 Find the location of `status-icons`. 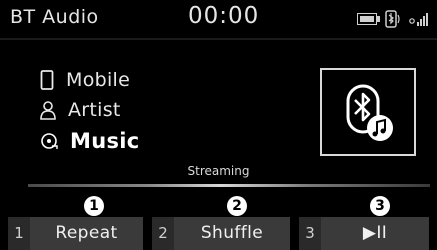

status-icons is located at coordinates (394, 19).